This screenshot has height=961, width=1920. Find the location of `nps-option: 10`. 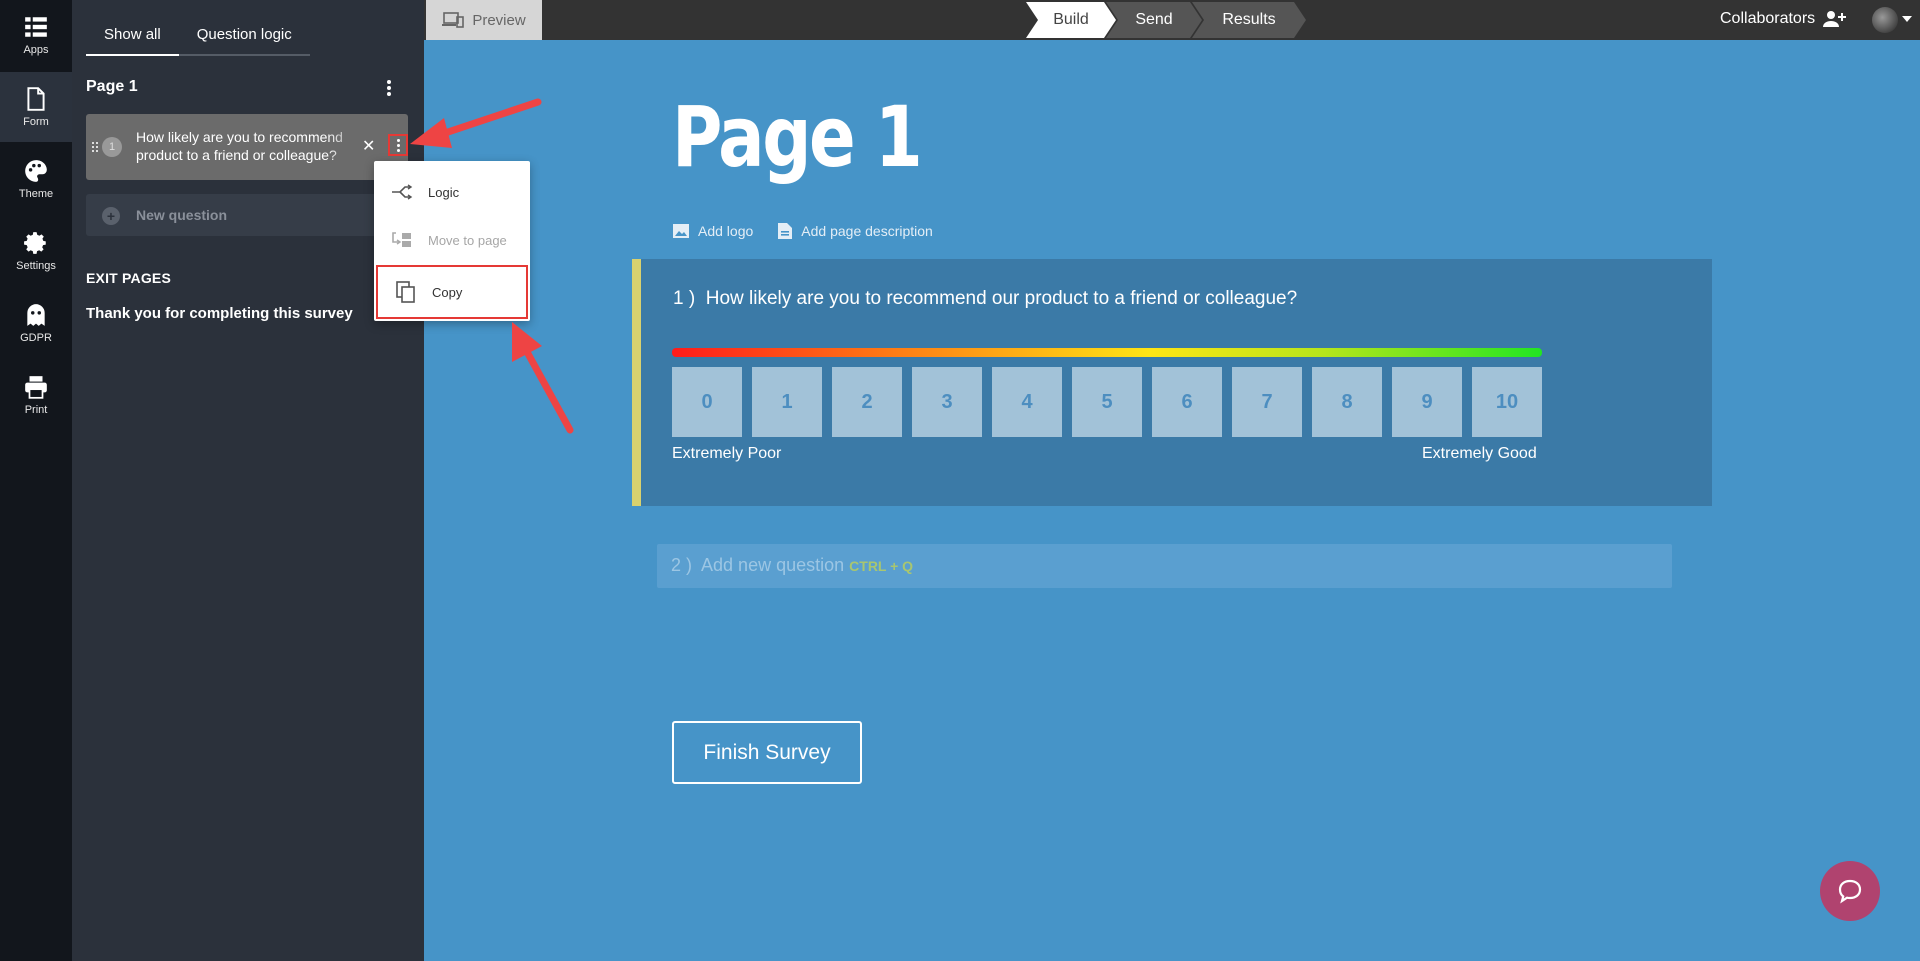

nps-option: 10 is located at coordinates (1507, 402).